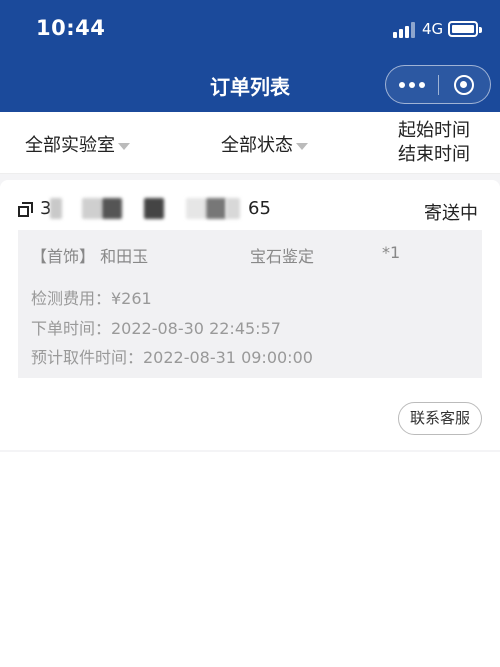  Describe the element at coordinates (71, 28) in the screenshot. I see `status-time: 10:44` at that location.